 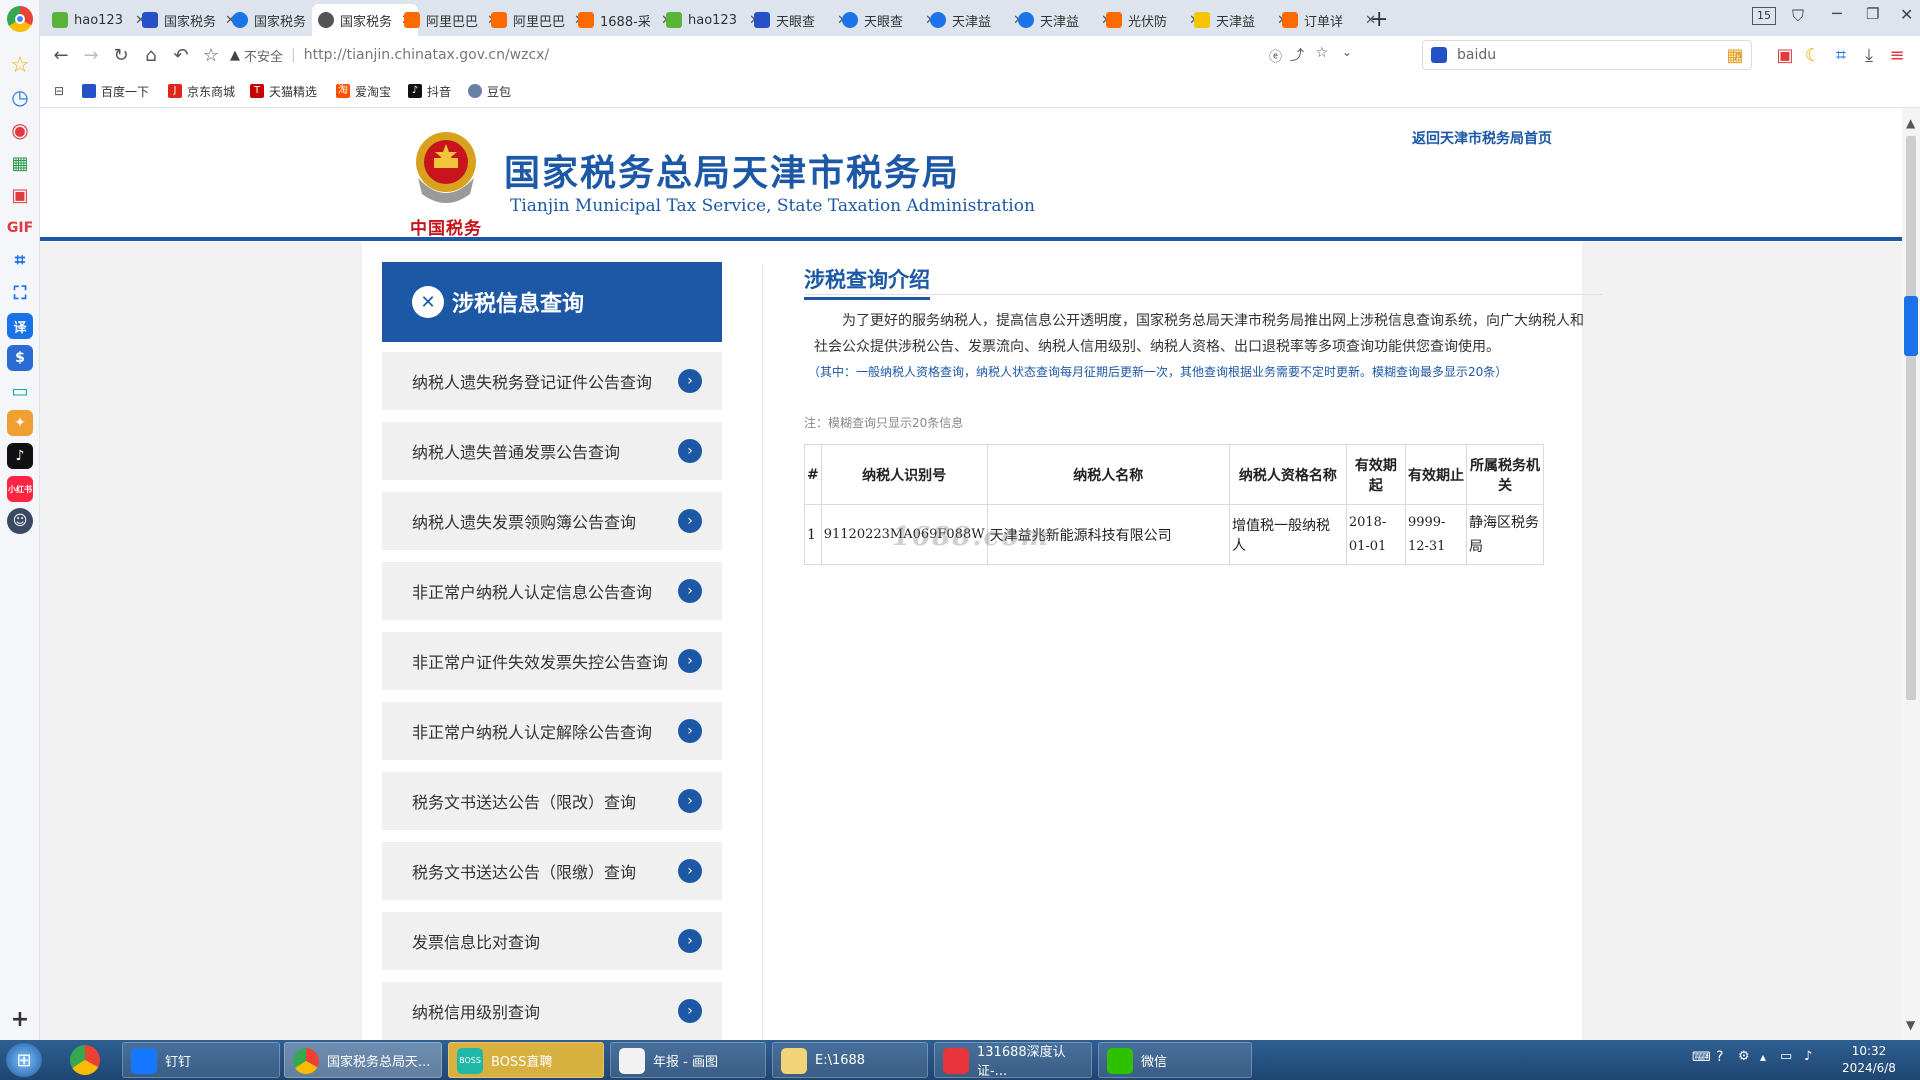 I want to click on record-icon: ◉, so click(x=20, y=130).